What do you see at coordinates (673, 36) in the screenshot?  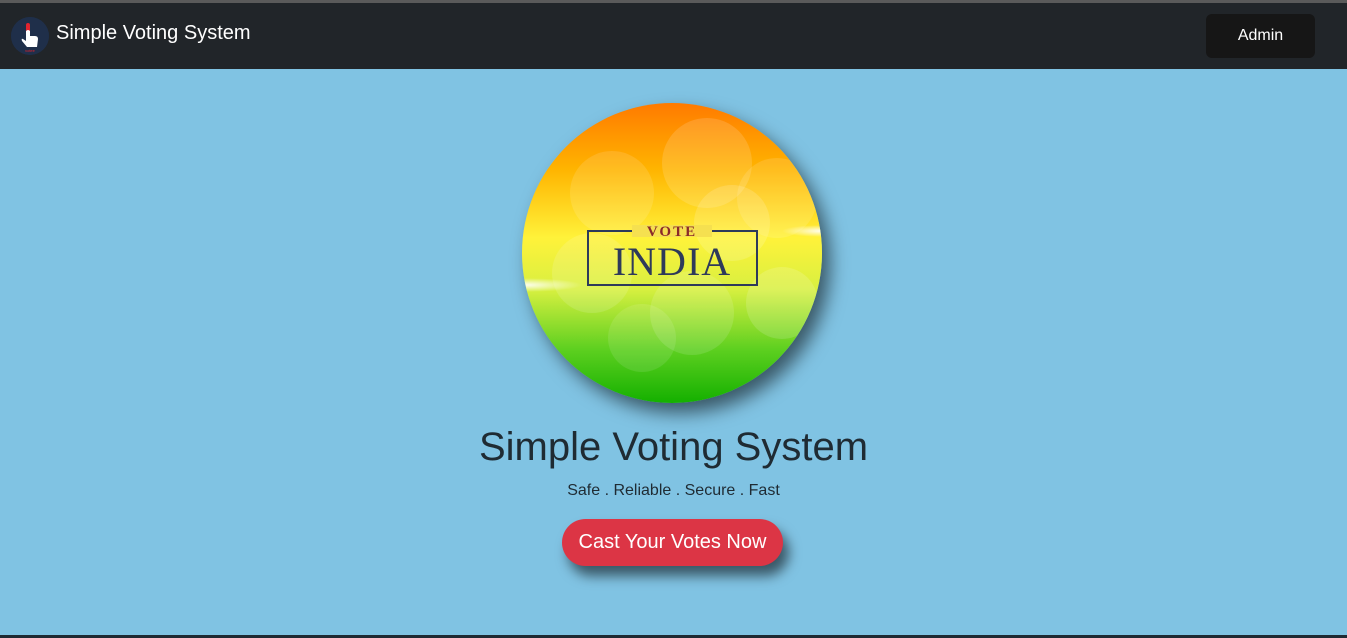 I see `navbar: votee Simple Voting System Admin` at bounding box center [673, 36].